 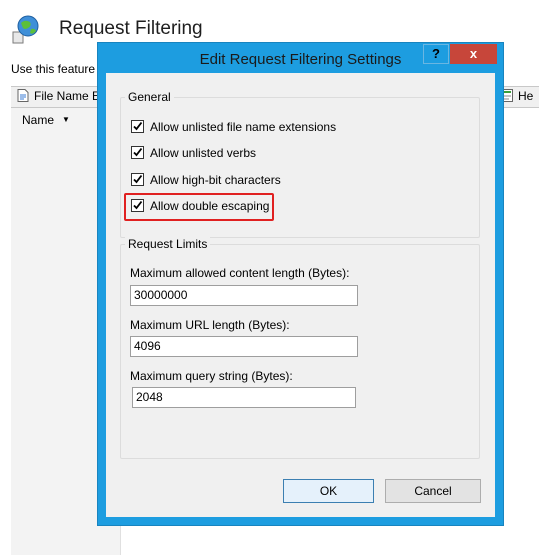 I want to click on max-url-length-label: Maximum URL length (Bytes):, so click(x=210, y=325).